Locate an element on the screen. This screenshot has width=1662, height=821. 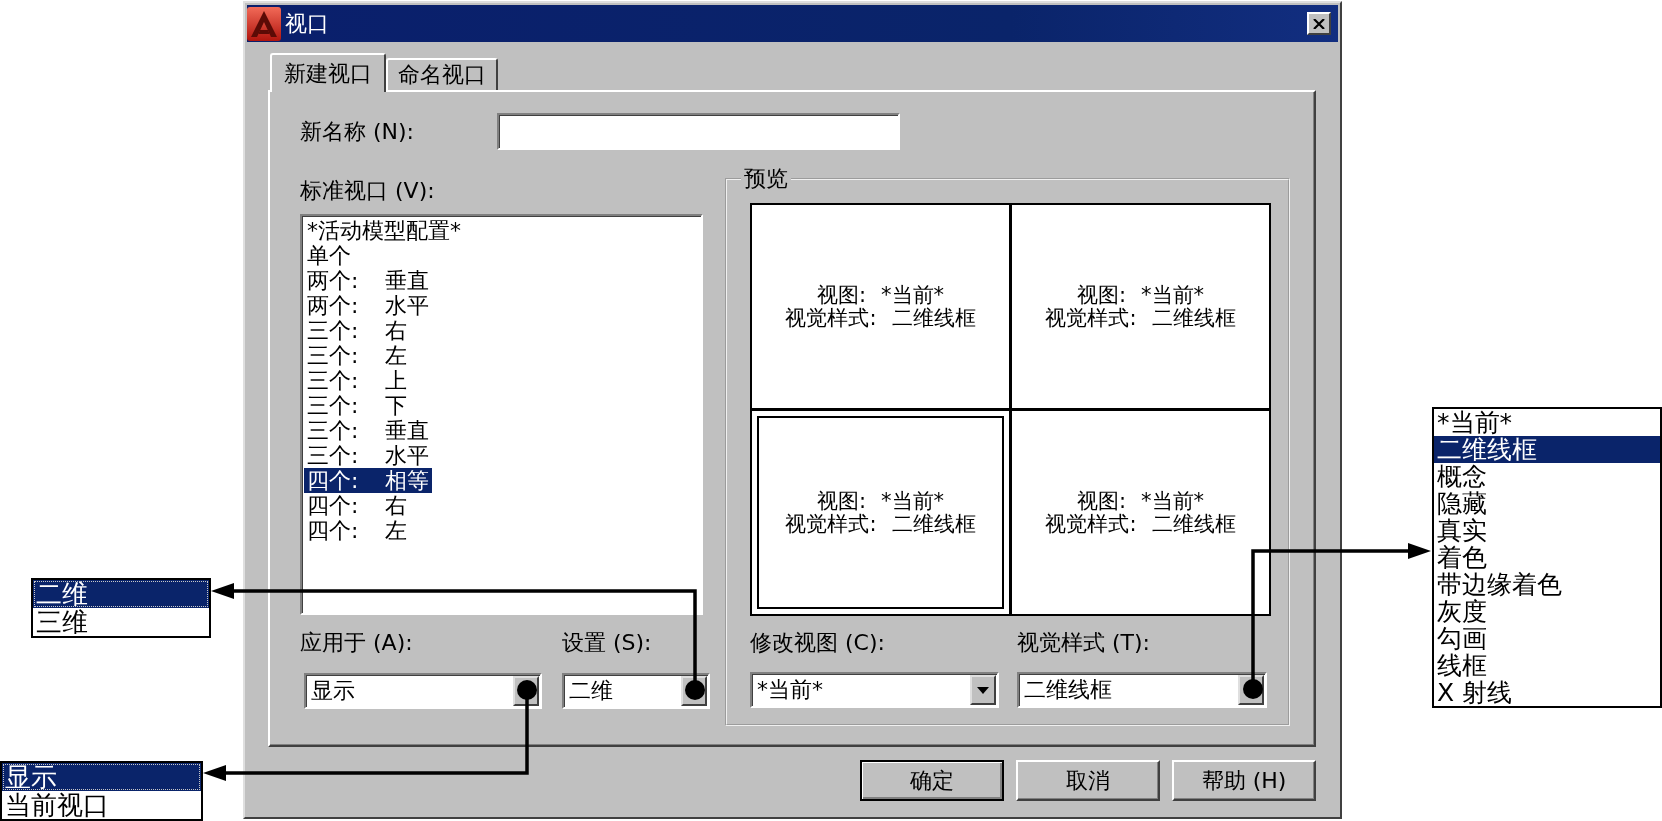
dropdown-option: 隐藏 is located at coordinates (1547, 503).